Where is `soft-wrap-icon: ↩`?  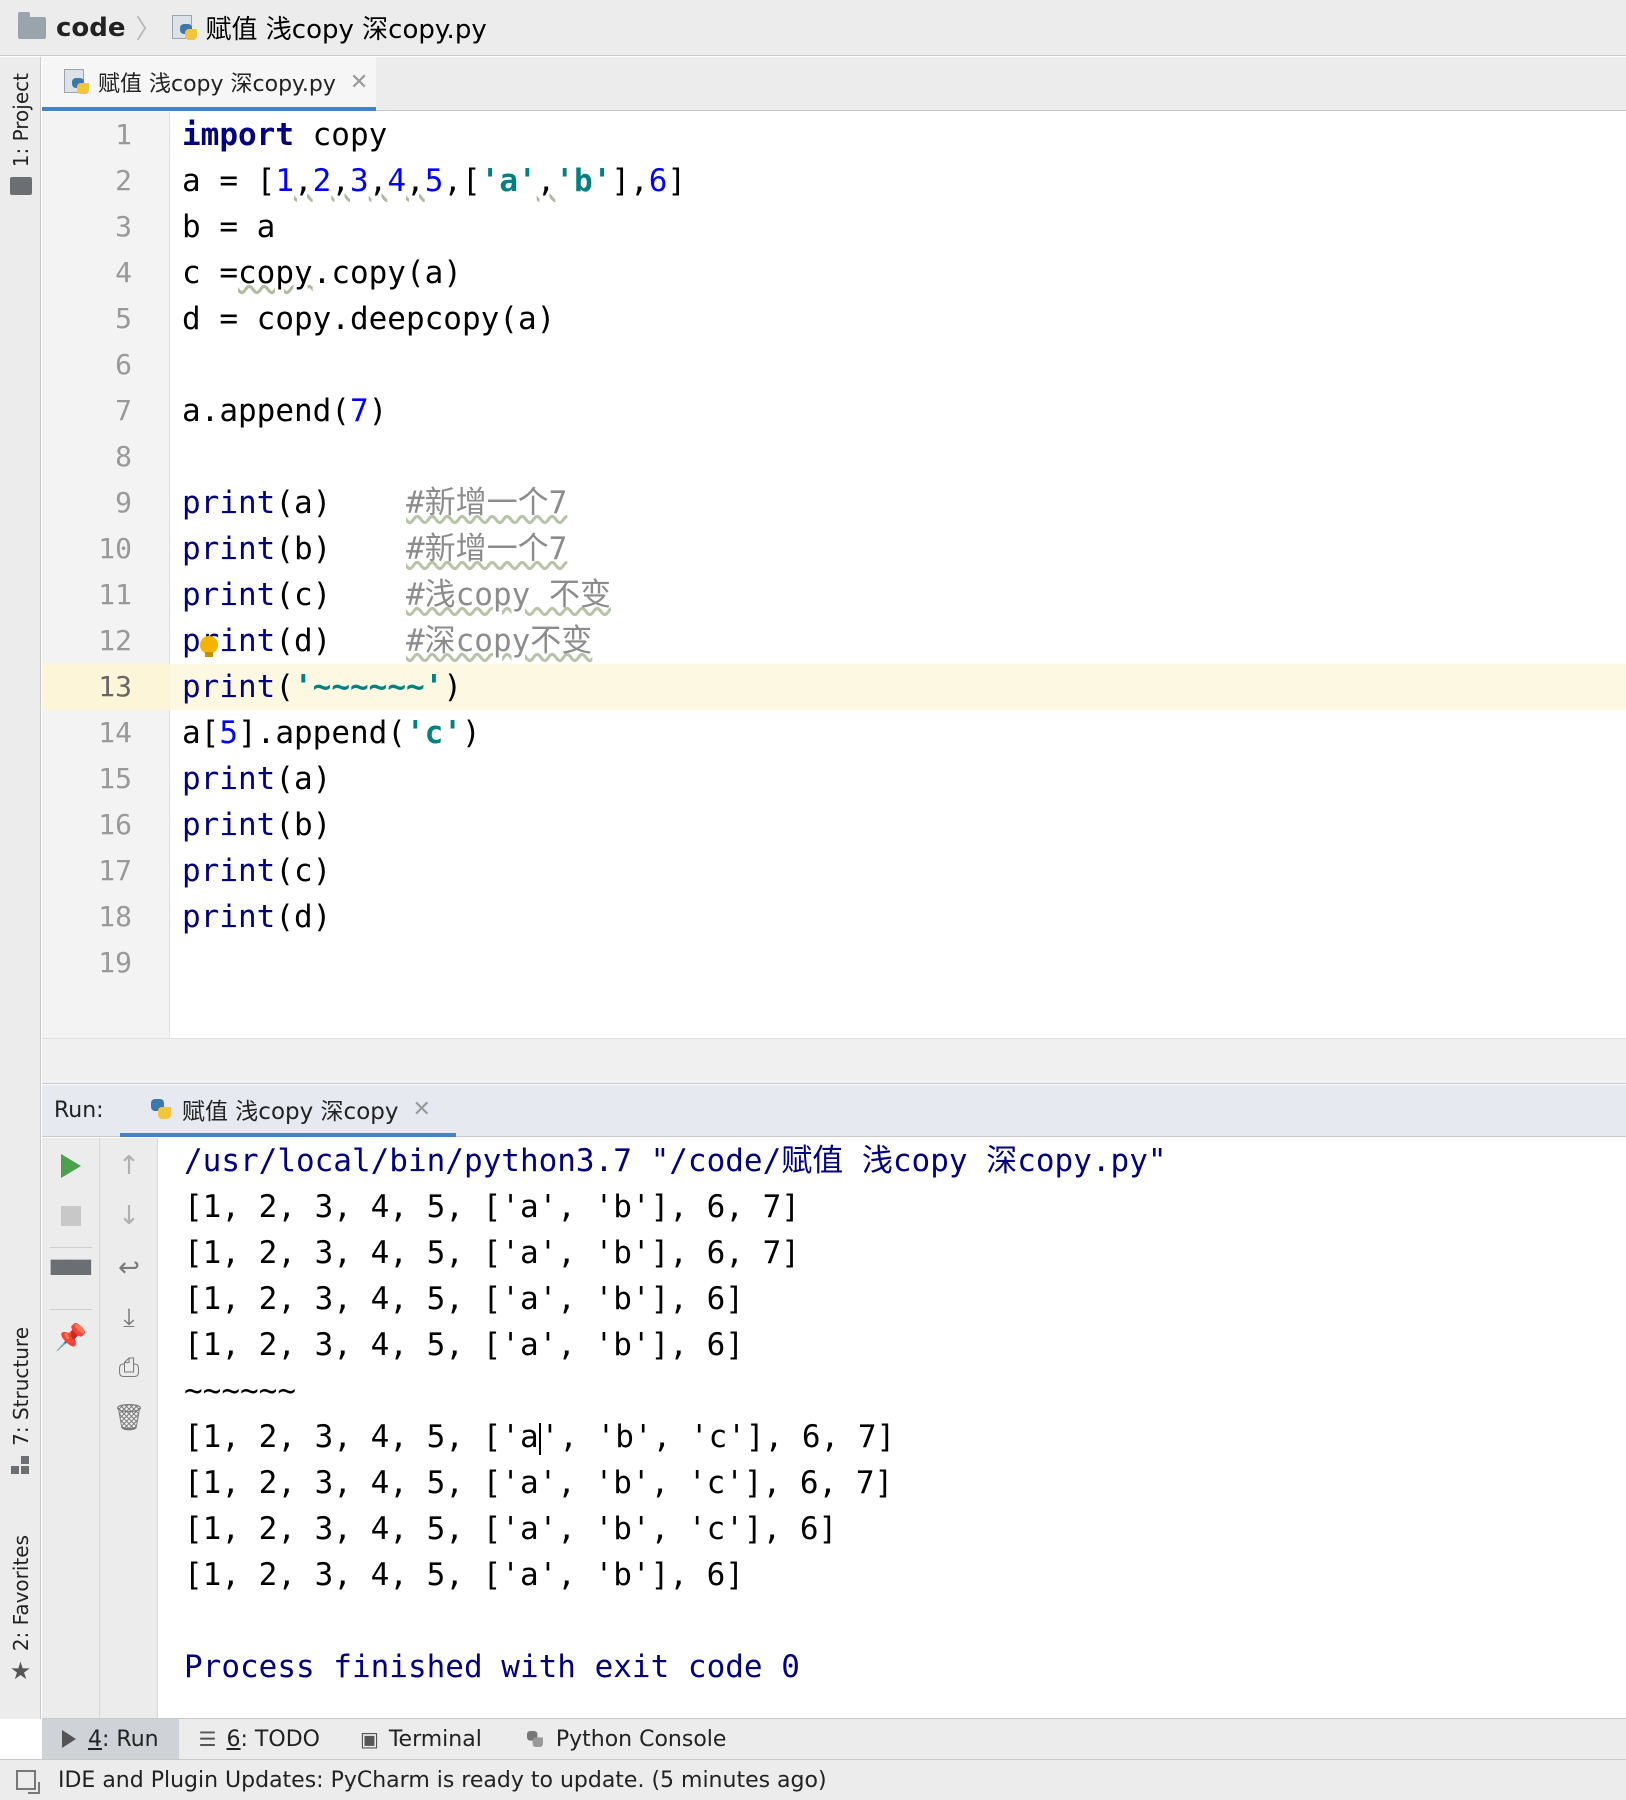 soft-wrap-icon: ↩ is located at coordinates (129, 1268).